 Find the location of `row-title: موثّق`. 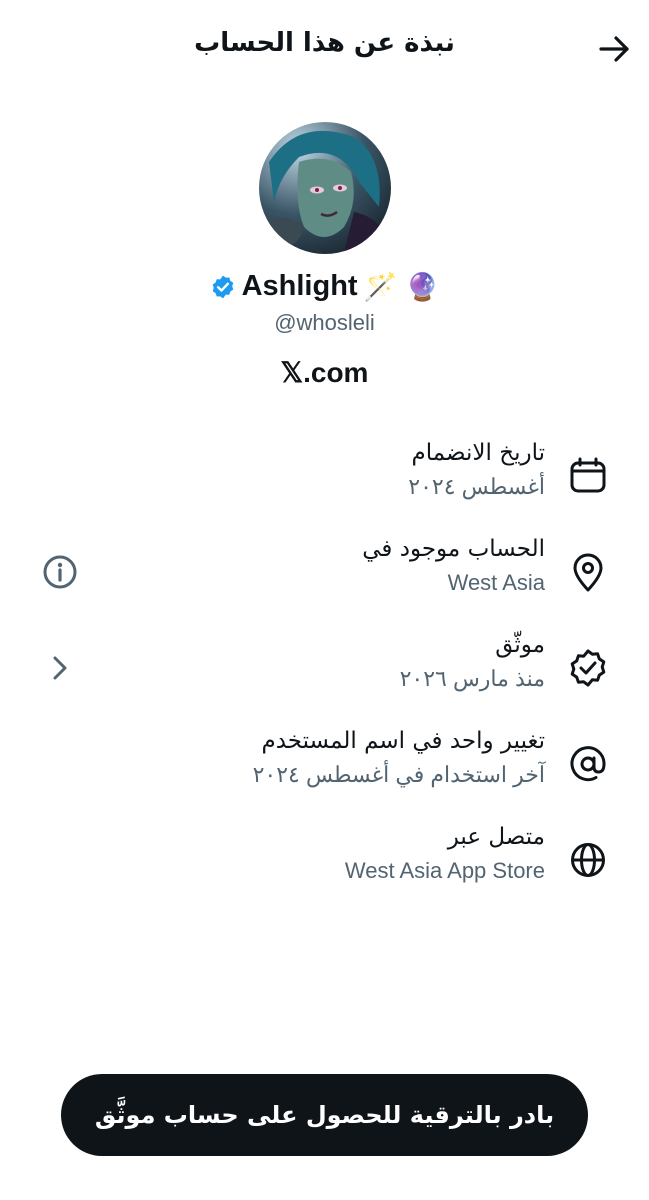

row-title: موثّق is located at coordinates (520, 645).